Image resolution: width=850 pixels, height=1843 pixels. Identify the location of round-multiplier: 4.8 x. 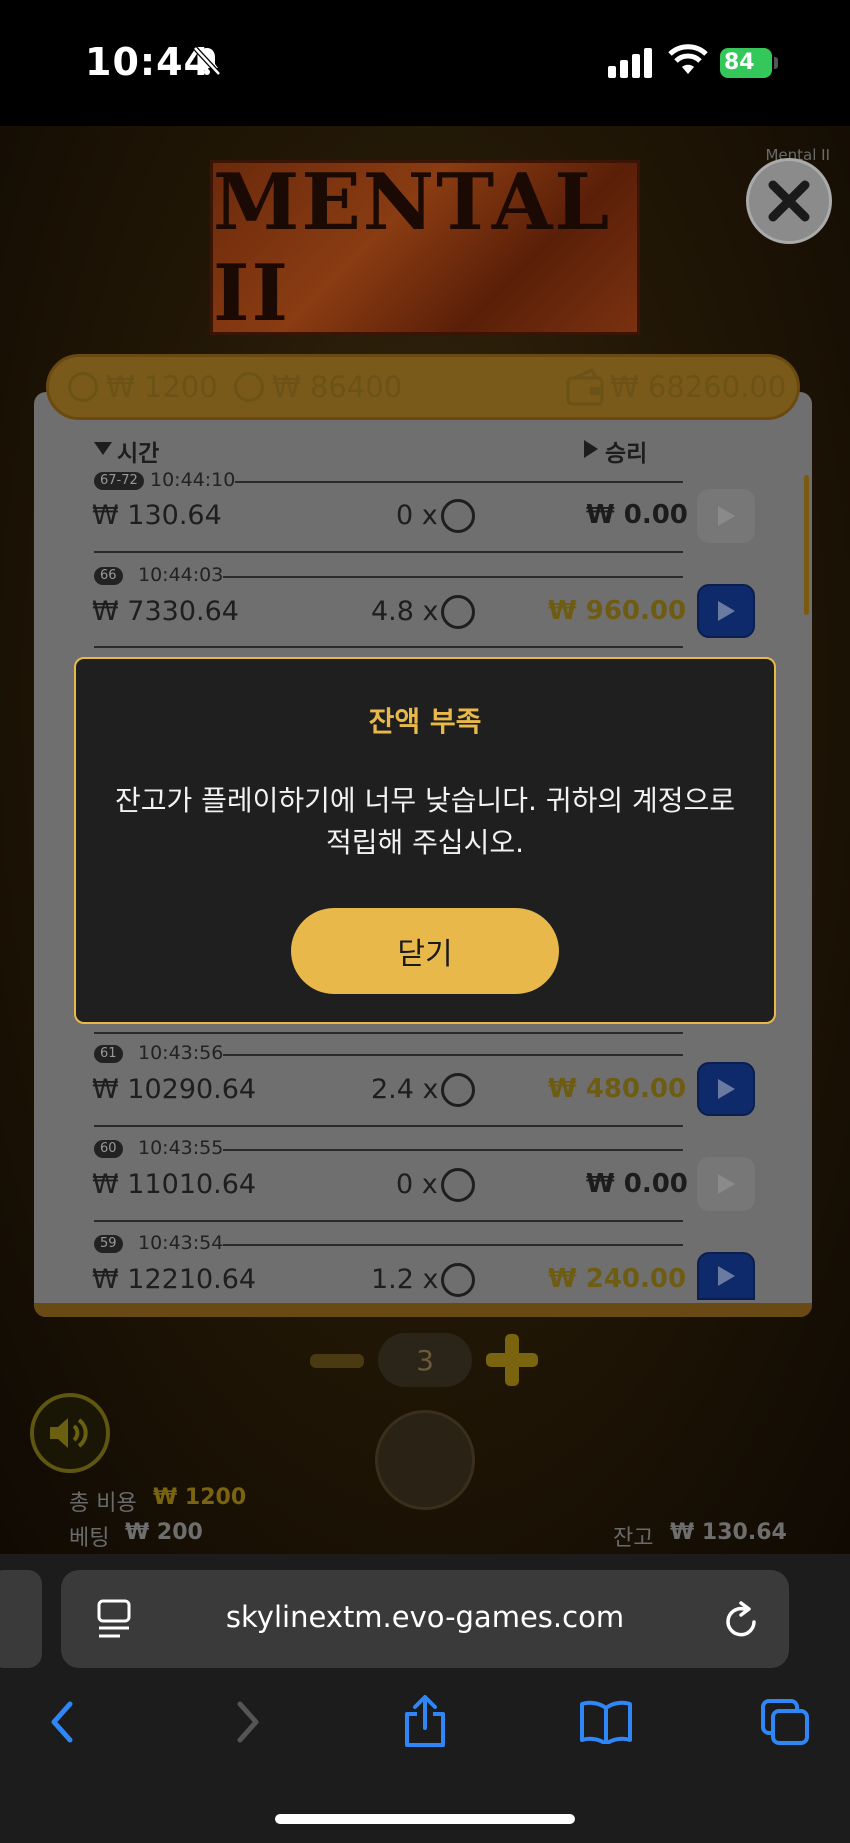
(405, 611).